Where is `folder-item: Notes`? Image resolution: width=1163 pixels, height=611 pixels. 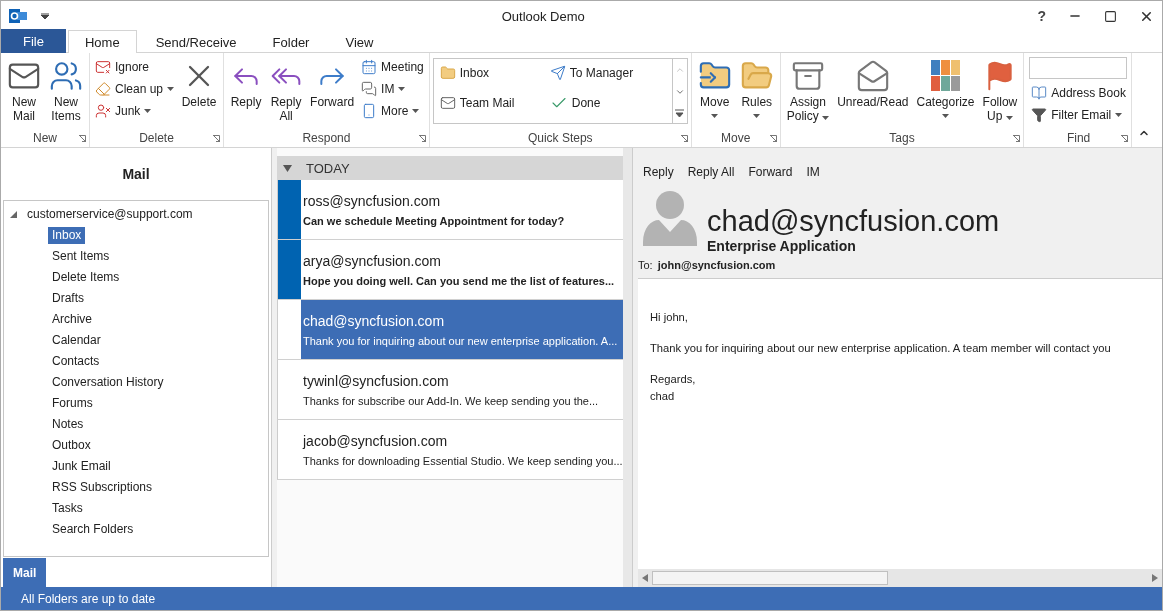
folder-item: Notes is located at coordinates (68, 424).